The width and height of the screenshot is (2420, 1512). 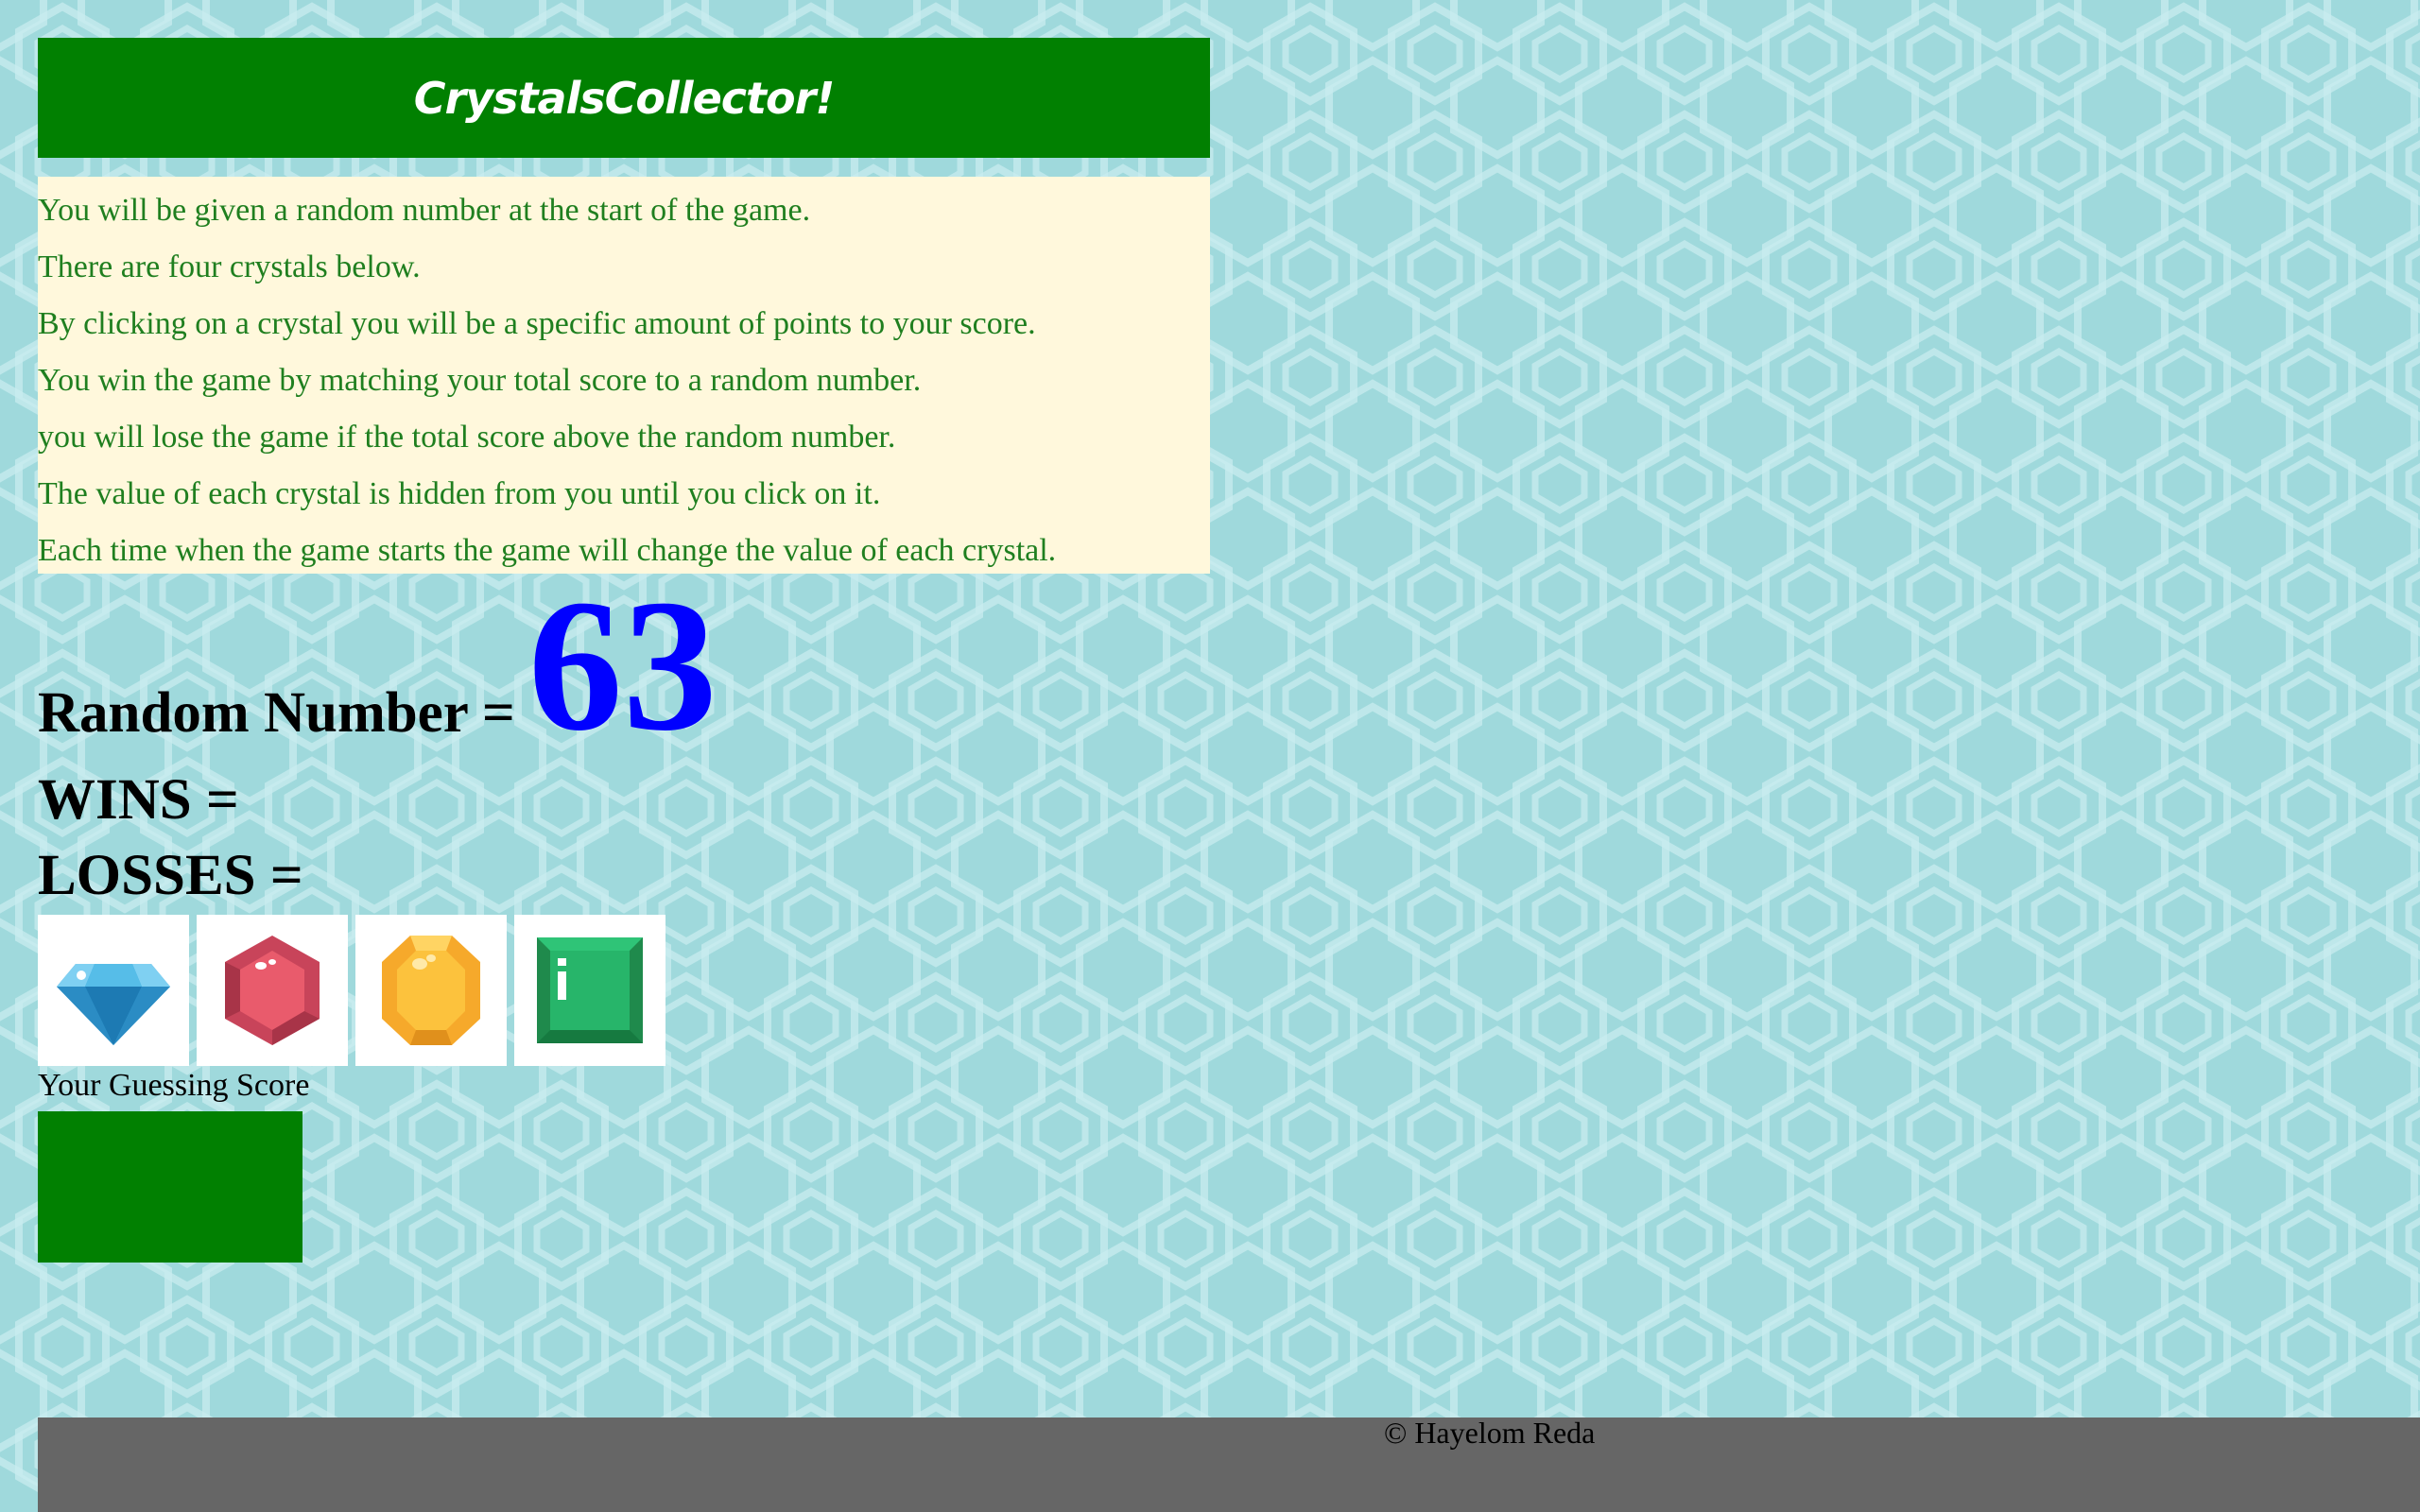 What do you see at coordinates (174, 1085) in the screenshot?
I see `guessing-score-label: Your Guessing Score` at bounding box center [174, 1085].